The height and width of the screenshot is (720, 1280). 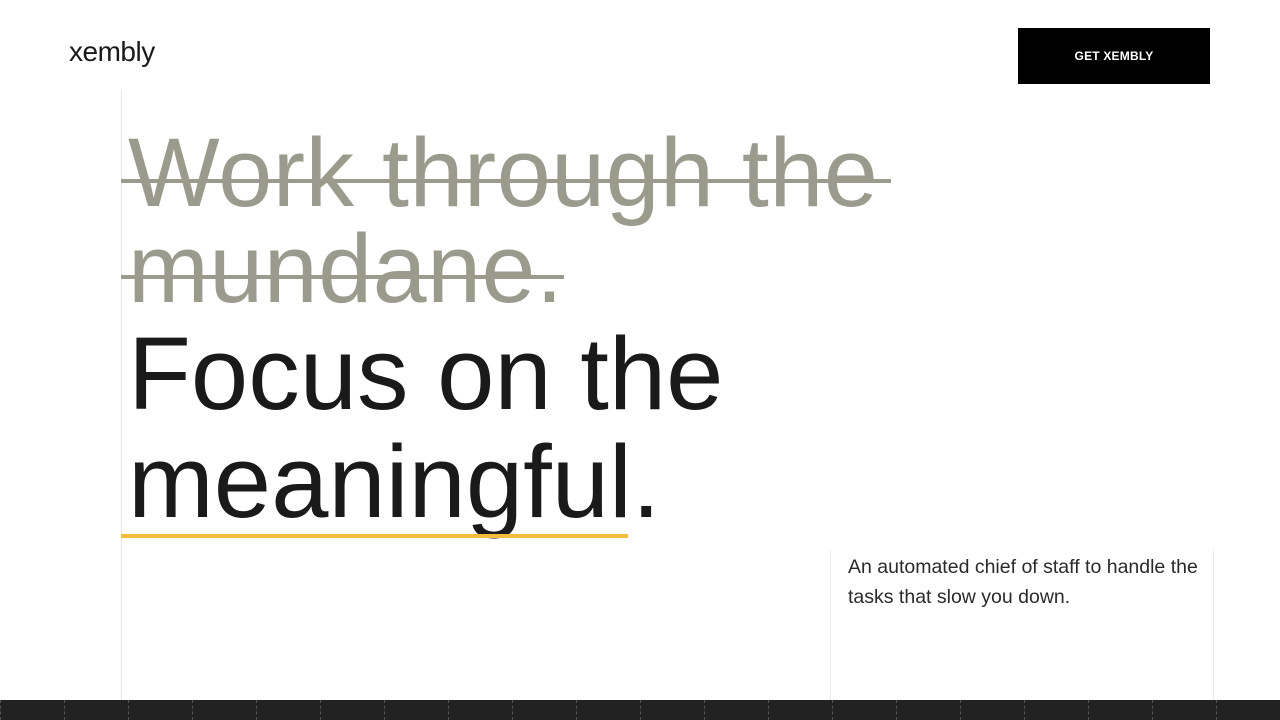 What do you see at coordinates (1114, 56) in the screenshot?
I see `get-xembly-button: GET XEMBLY` at bounding box center [1114, 56].